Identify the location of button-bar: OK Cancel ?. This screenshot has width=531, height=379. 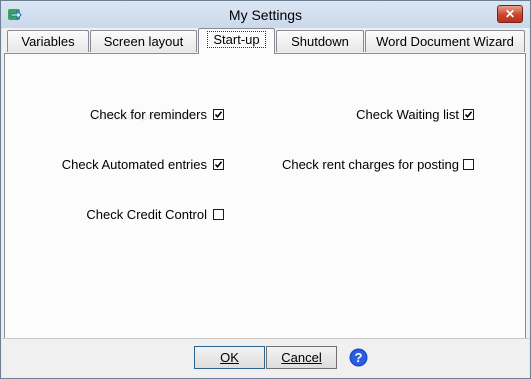
(265, 358).